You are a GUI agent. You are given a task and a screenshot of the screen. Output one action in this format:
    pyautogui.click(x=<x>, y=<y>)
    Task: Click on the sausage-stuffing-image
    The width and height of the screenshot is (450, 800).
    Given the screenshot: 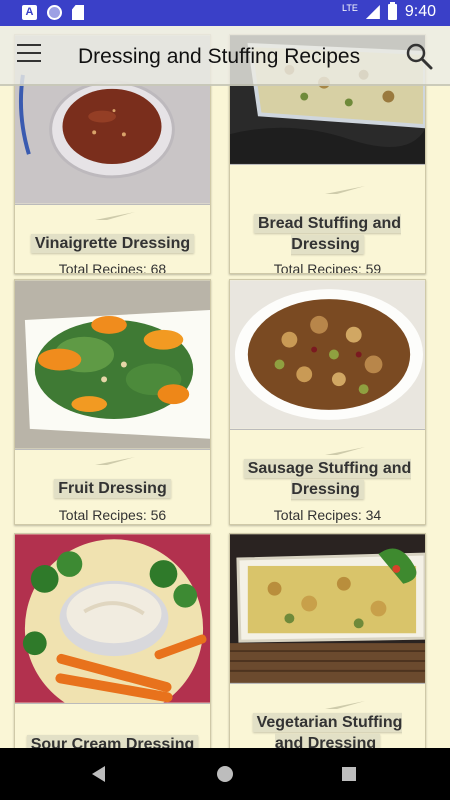 What is the action you would take?
    pyautogui.click(x=327, y=355)
    